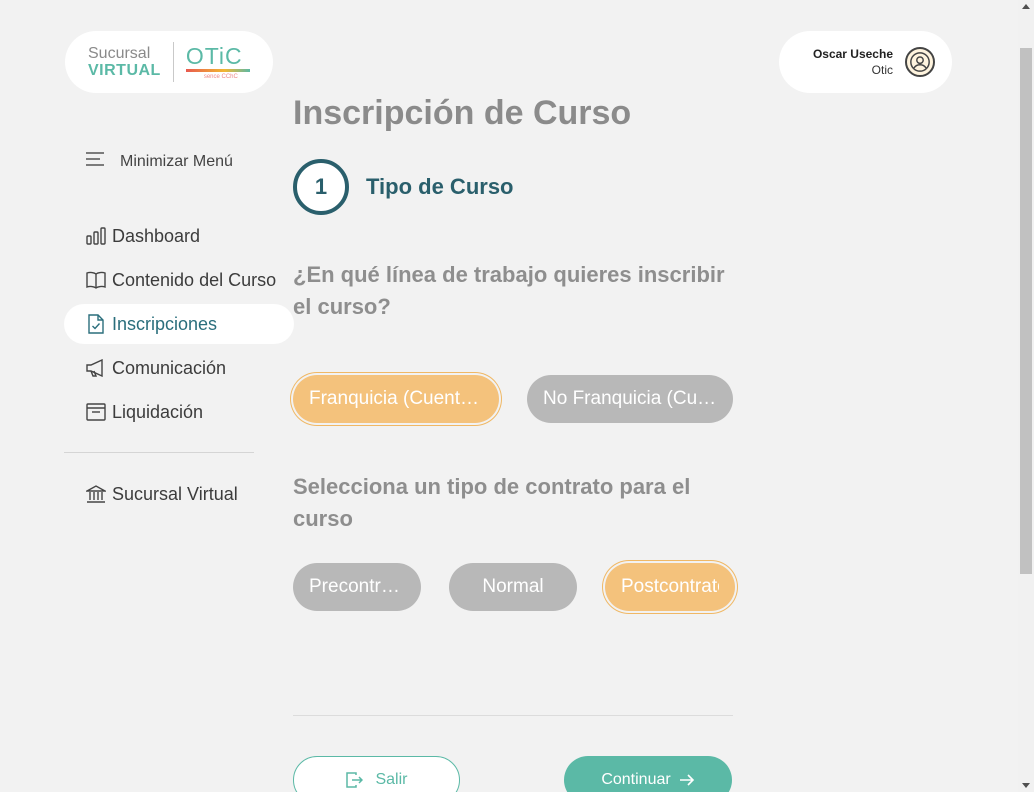 The width and height of the screenshot is (1034, 792). What do you see at coordinates (159, 452) in the screenshot?
I see `sidebar-divider` at bounding box center [159, 452].